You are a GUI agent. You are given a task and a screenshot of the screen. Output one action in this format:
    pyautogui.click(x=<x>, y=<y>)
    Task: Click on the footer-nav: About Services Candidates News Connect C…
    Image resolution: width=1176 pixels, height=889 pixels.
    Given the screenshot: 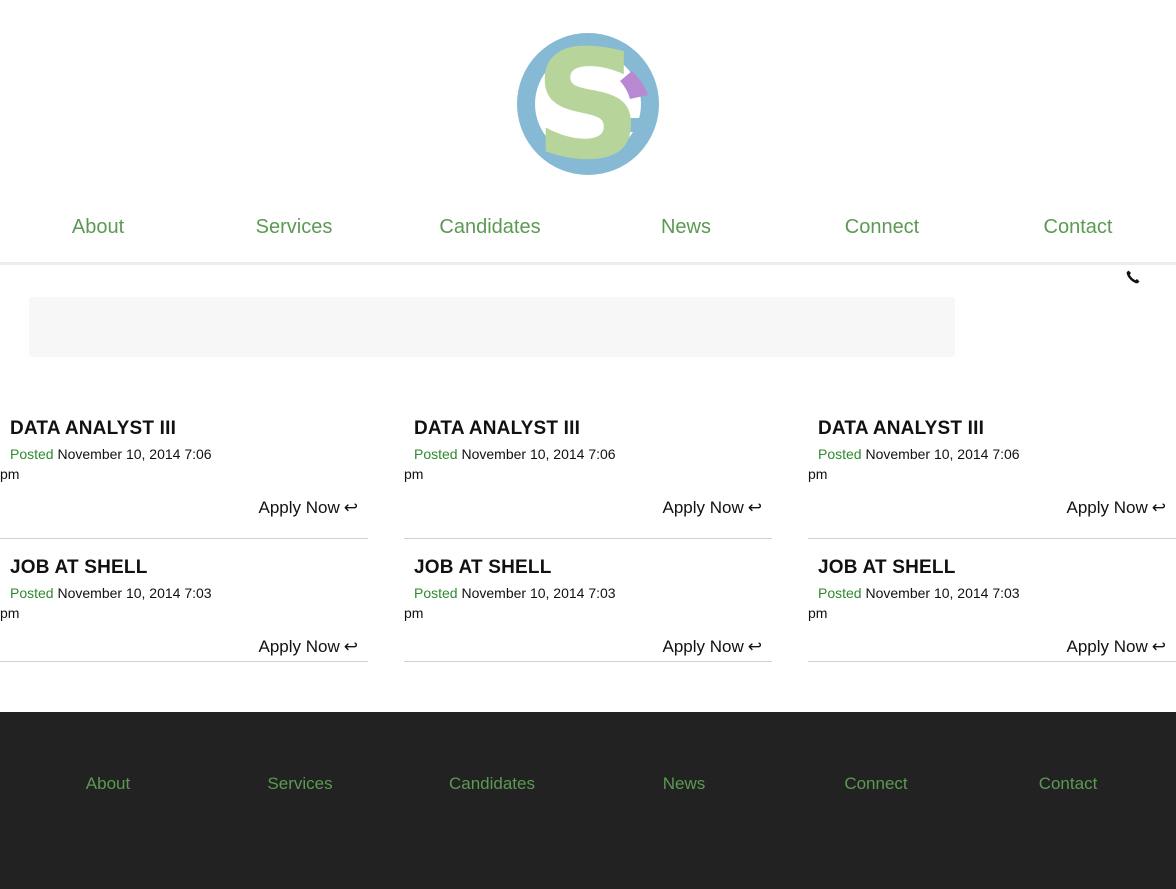 What is the action you would take?
    pyautogui.click(x=588, y=784)
    